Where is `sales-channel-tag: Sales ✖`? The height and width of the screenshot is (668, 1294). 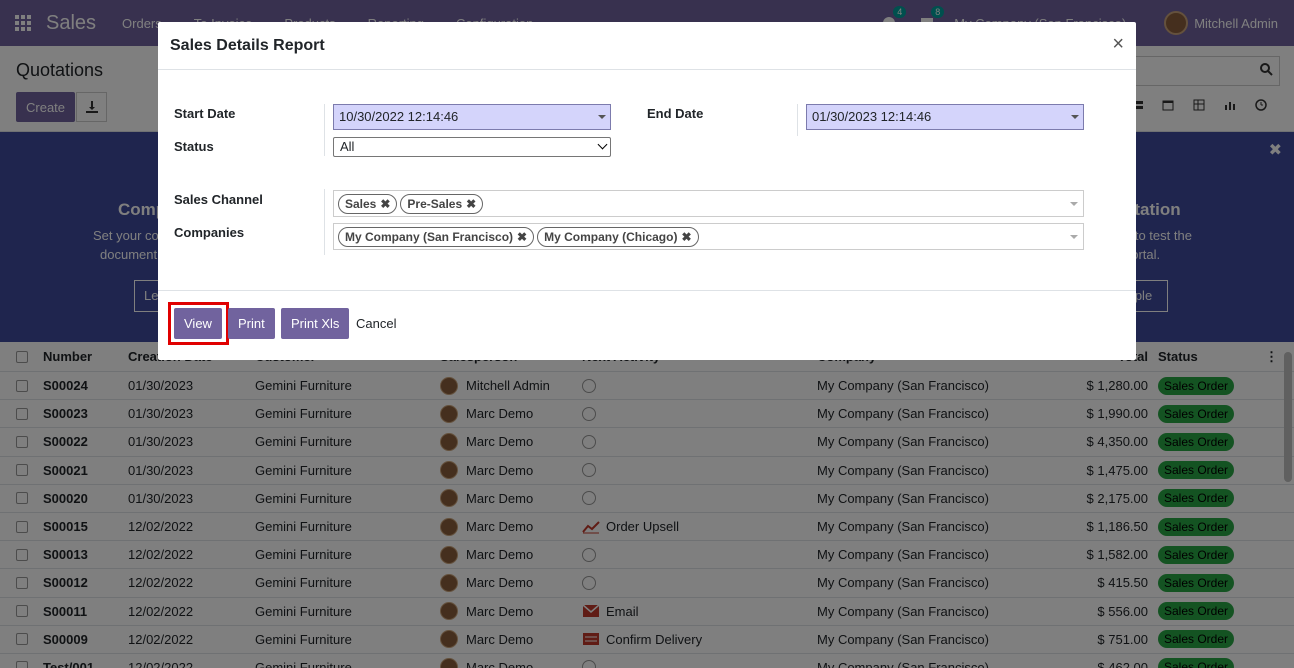
sales-channel-tag: Sales ✖ is located at coordinates (368, 204).